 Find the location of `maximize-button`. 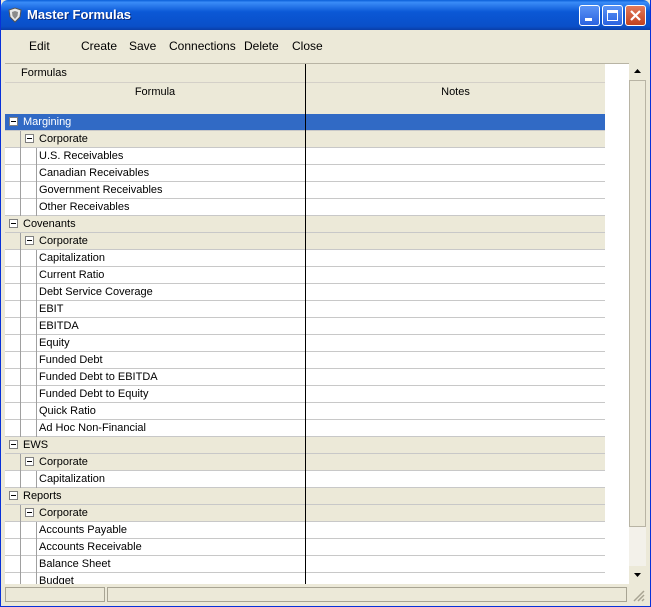

maximize-button is located at coordinates (612, 15).